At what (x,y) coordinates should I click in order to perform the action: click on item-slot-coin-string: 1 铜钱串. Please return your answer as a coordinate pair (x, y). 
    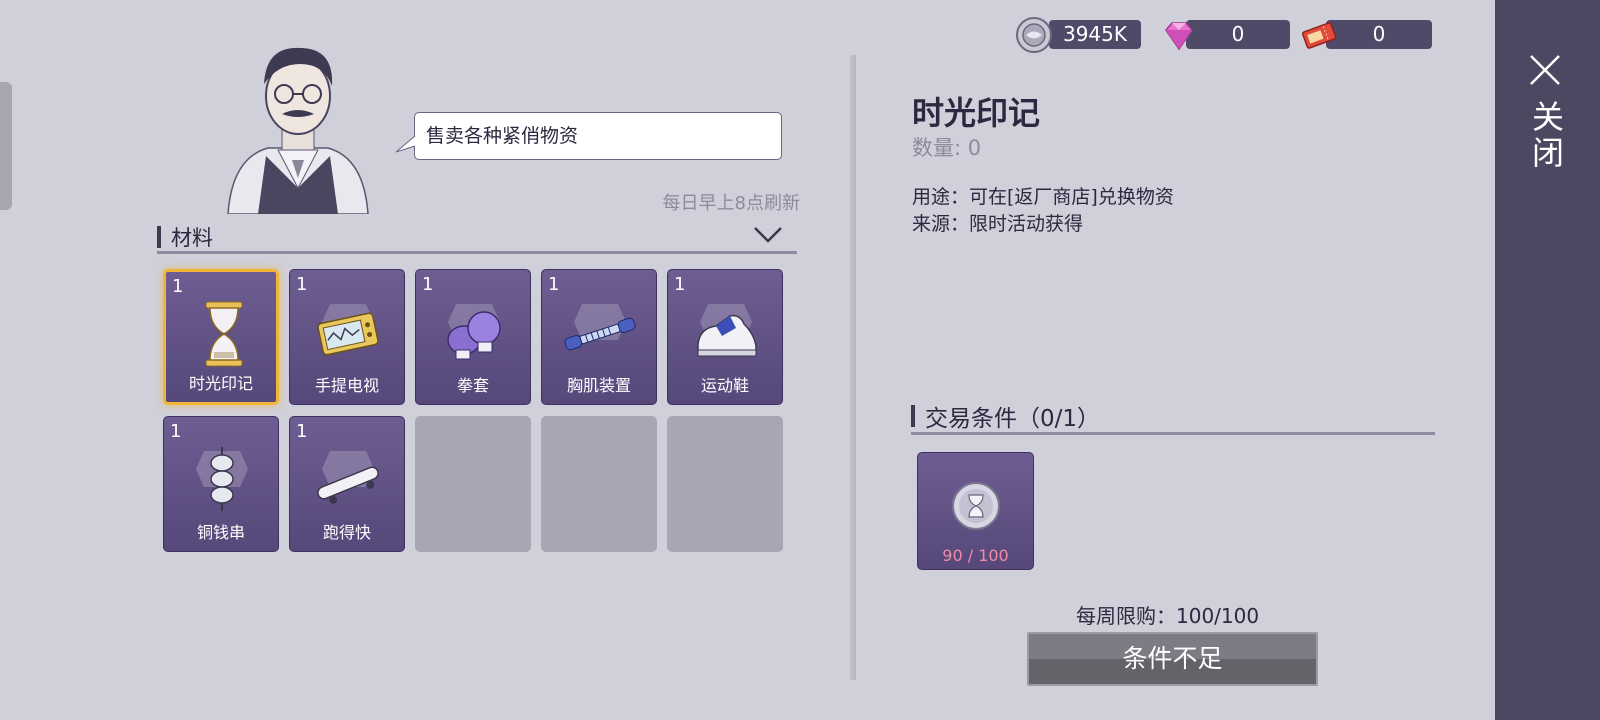
    Looking at the image, I should click on (221, 484).